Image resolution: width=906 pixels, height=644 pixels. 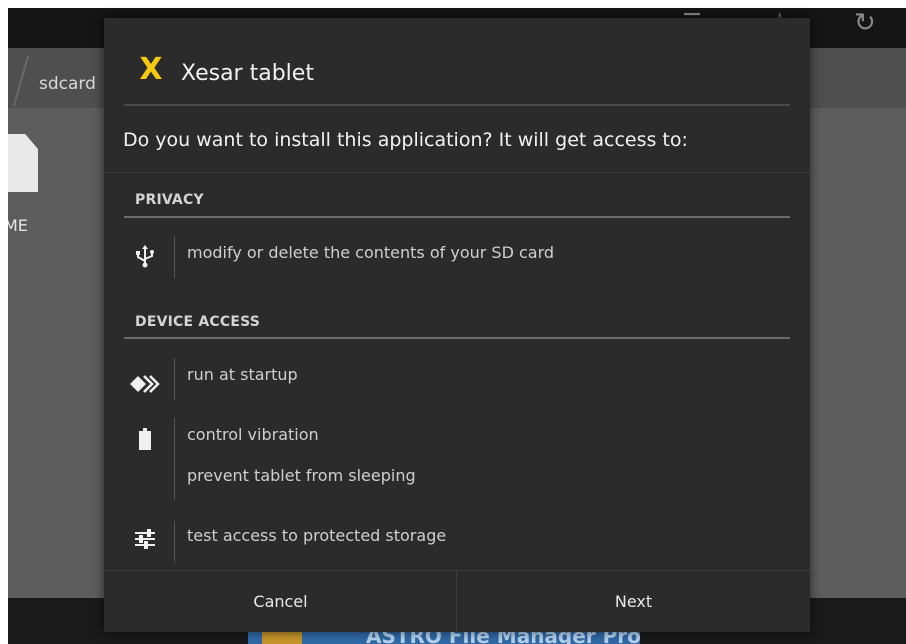 What do you see at coordinates (253, 434) in the screenshot?
I see `permission-label: control vibration` at bounding box center [253, 434].